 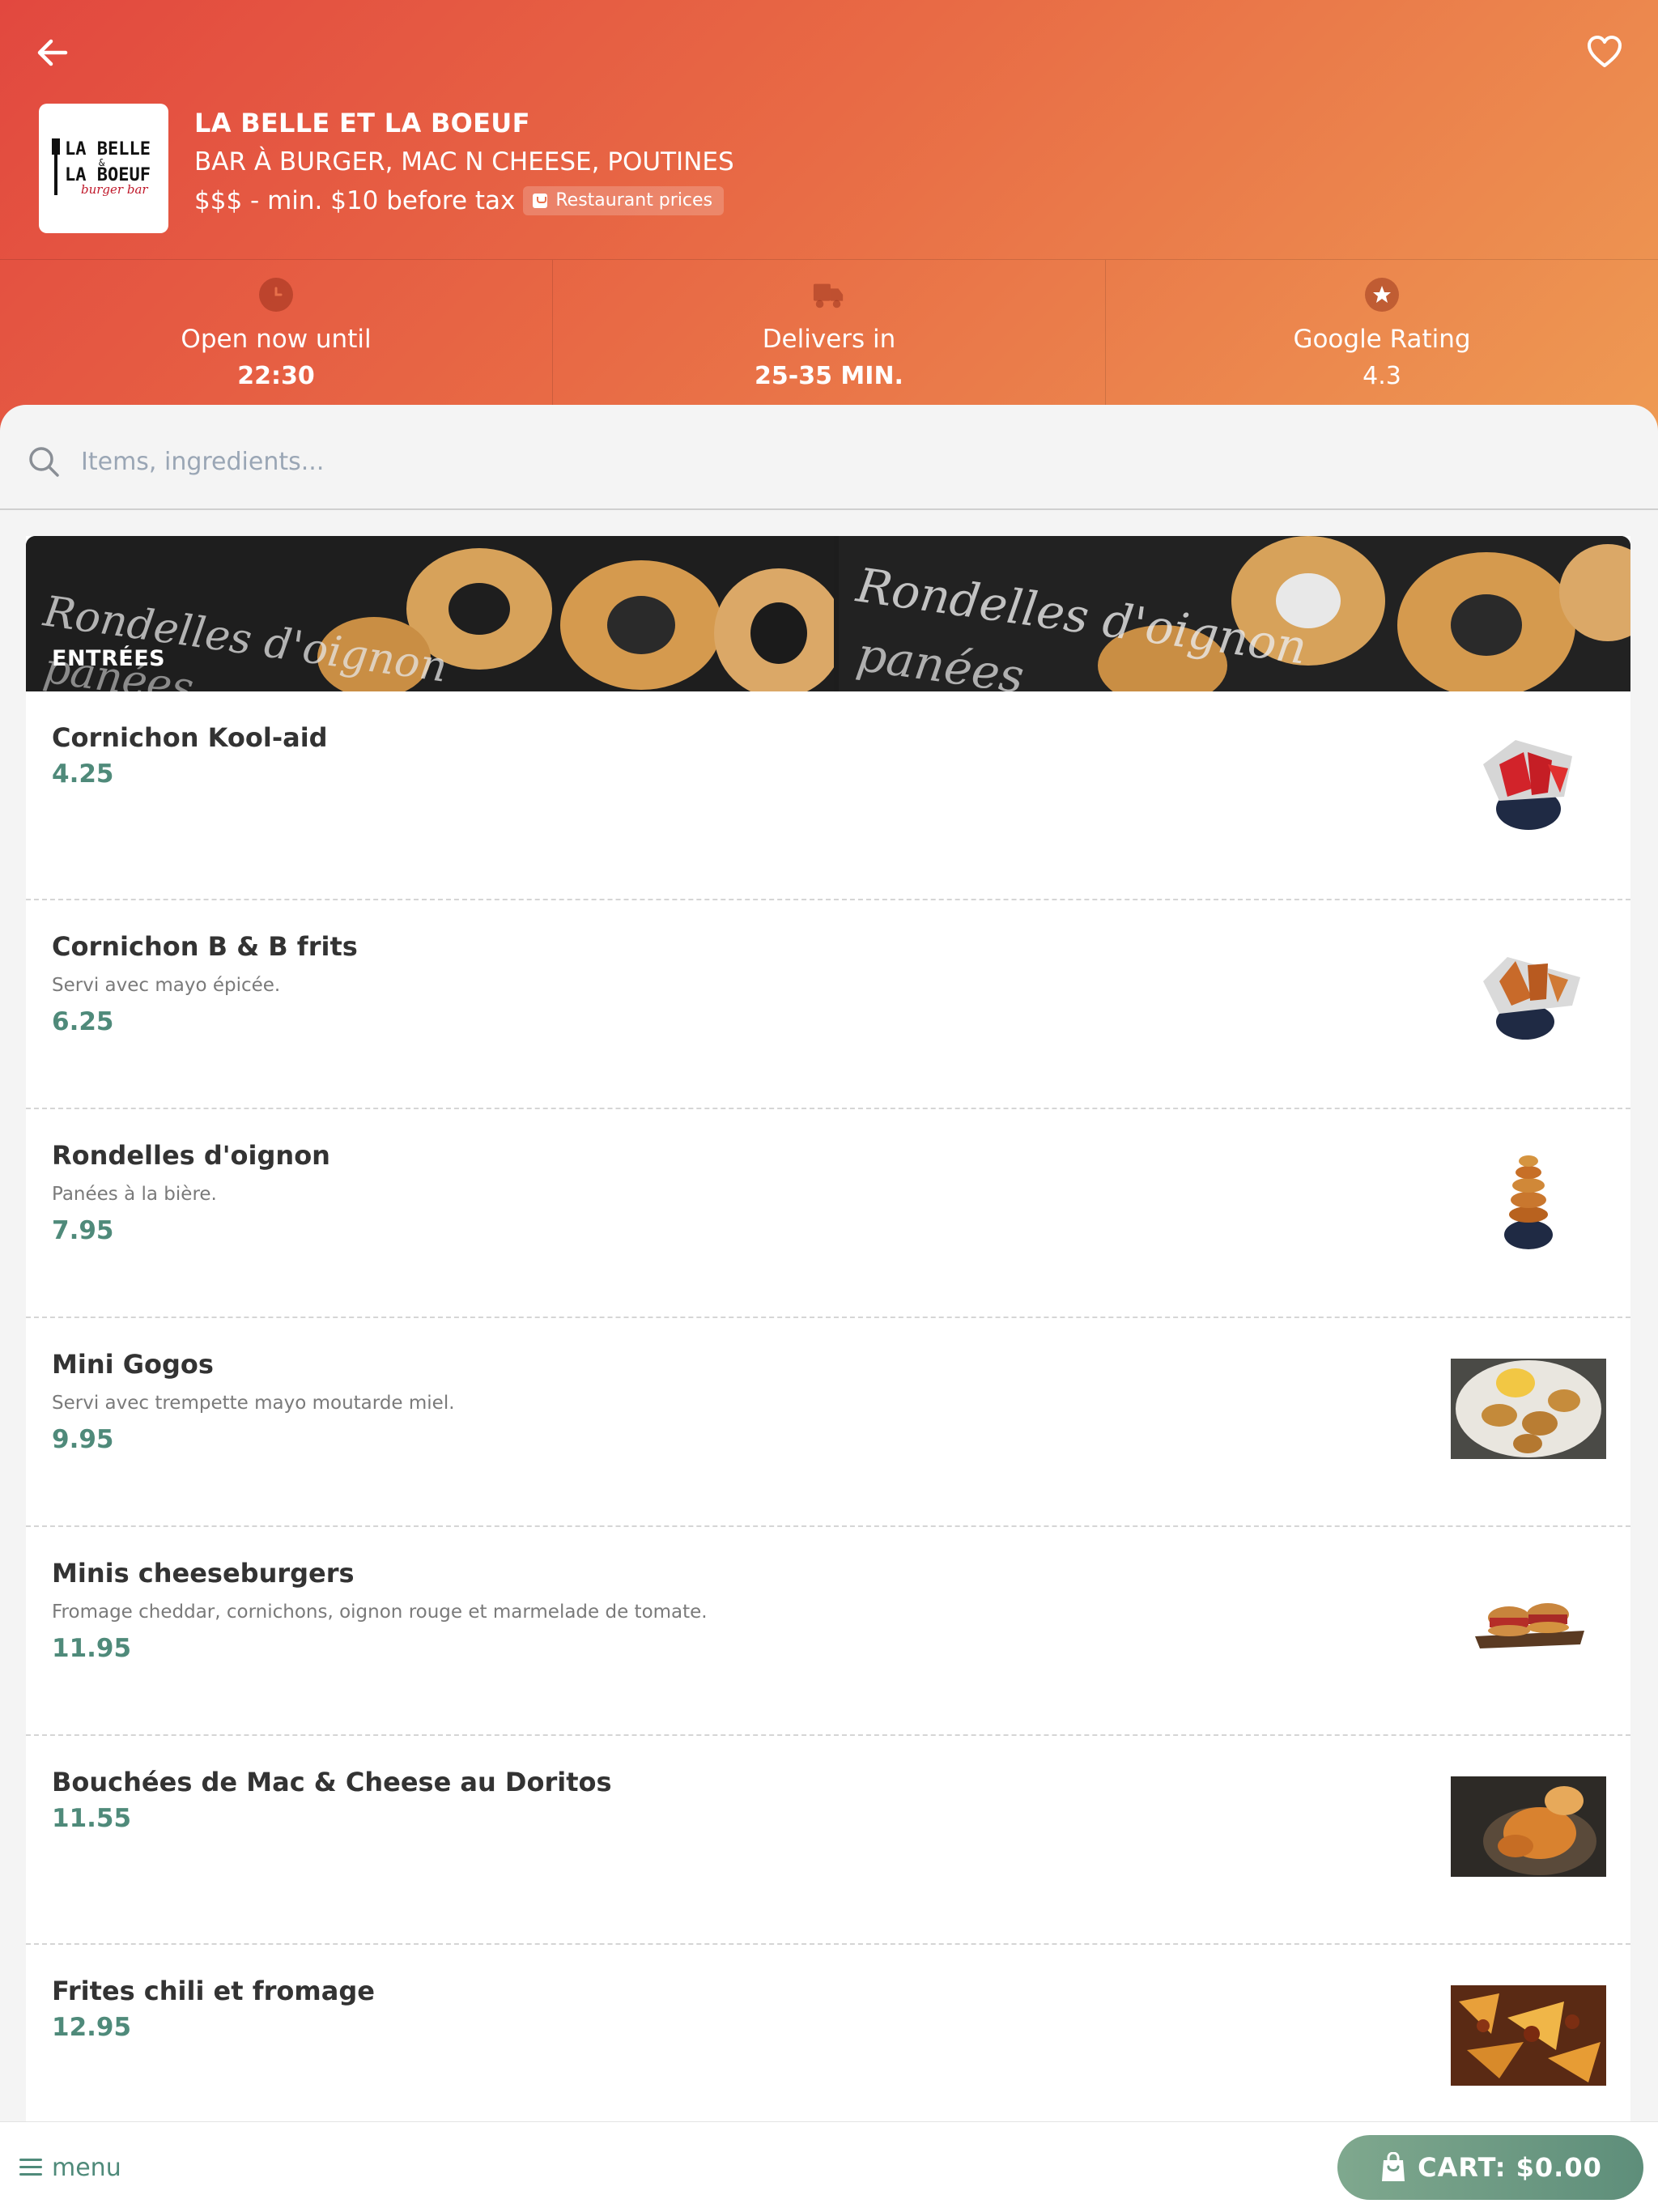 What do you see at coordinates (1393, 2166) in the screenshot?
I see `shopping-bag-icon` at bounding box center [1393, 2166].